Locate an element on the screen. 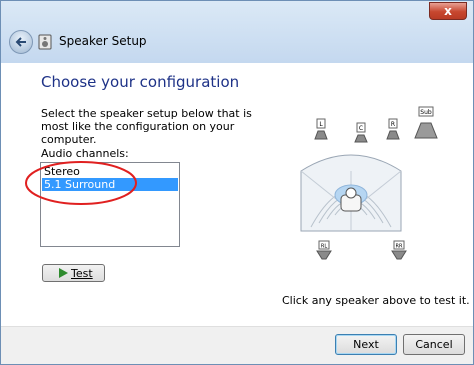 The image size is (474, 365). close-icon: x is located at coordinates (448, 11).